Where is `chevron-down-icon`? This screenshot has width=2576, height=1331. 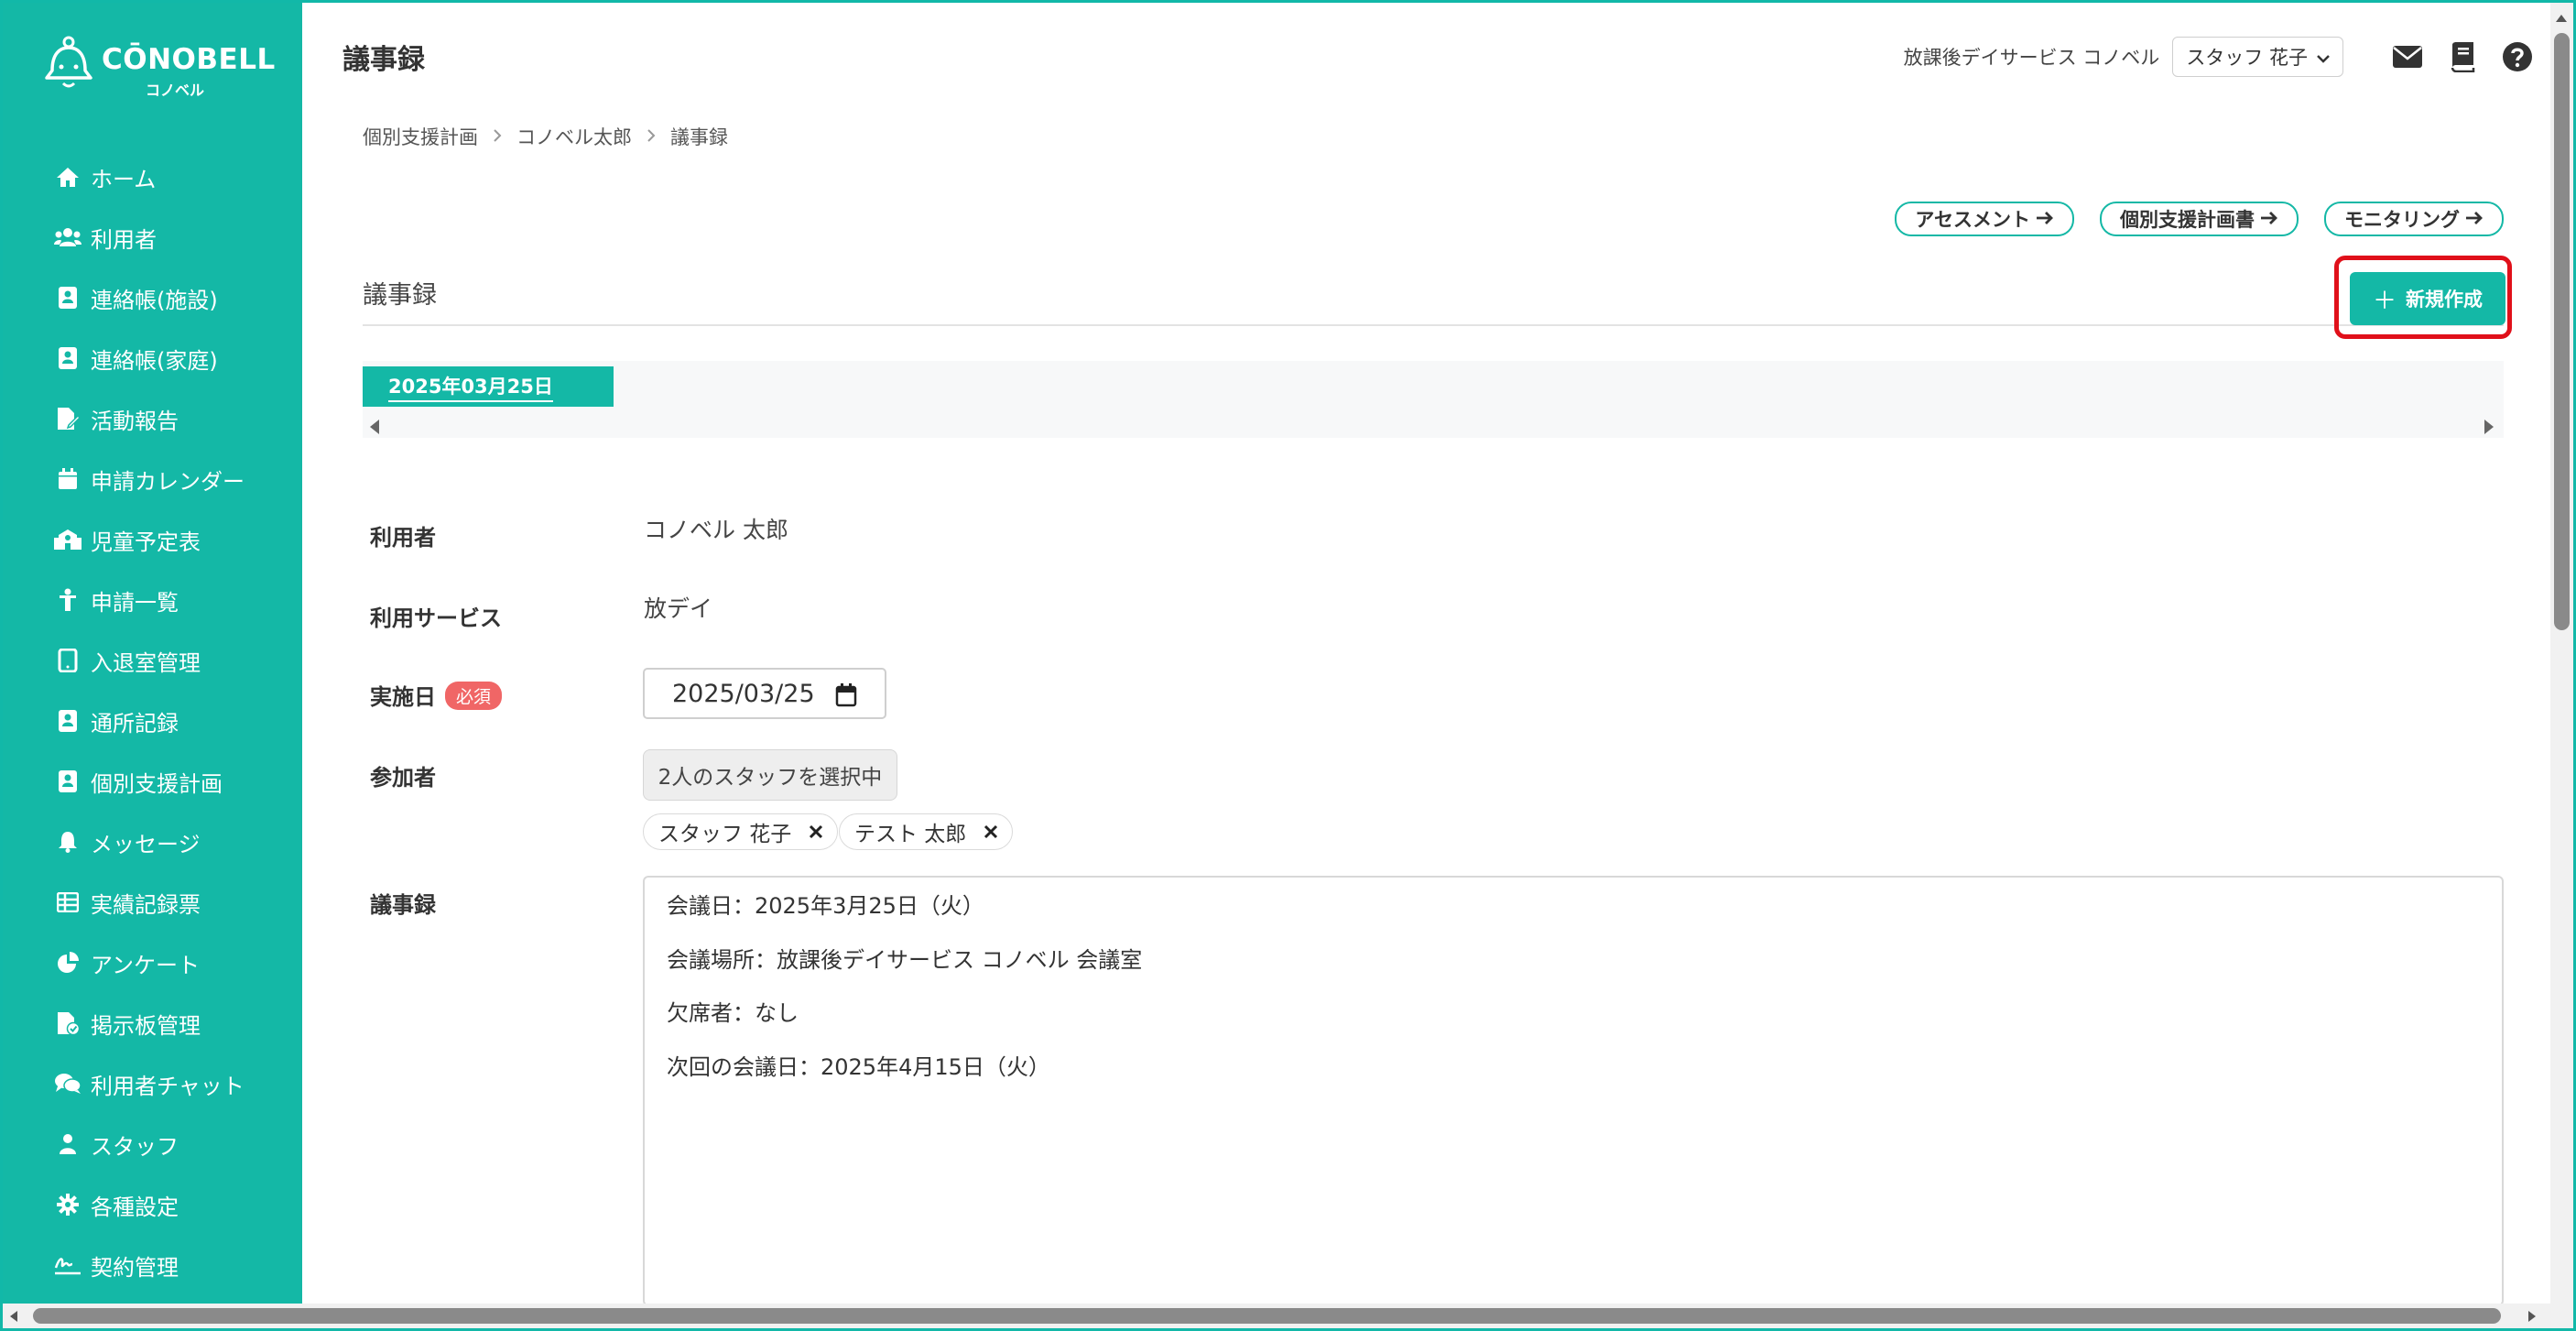 chevron-down-icon is located at coordinates (2323, 57).